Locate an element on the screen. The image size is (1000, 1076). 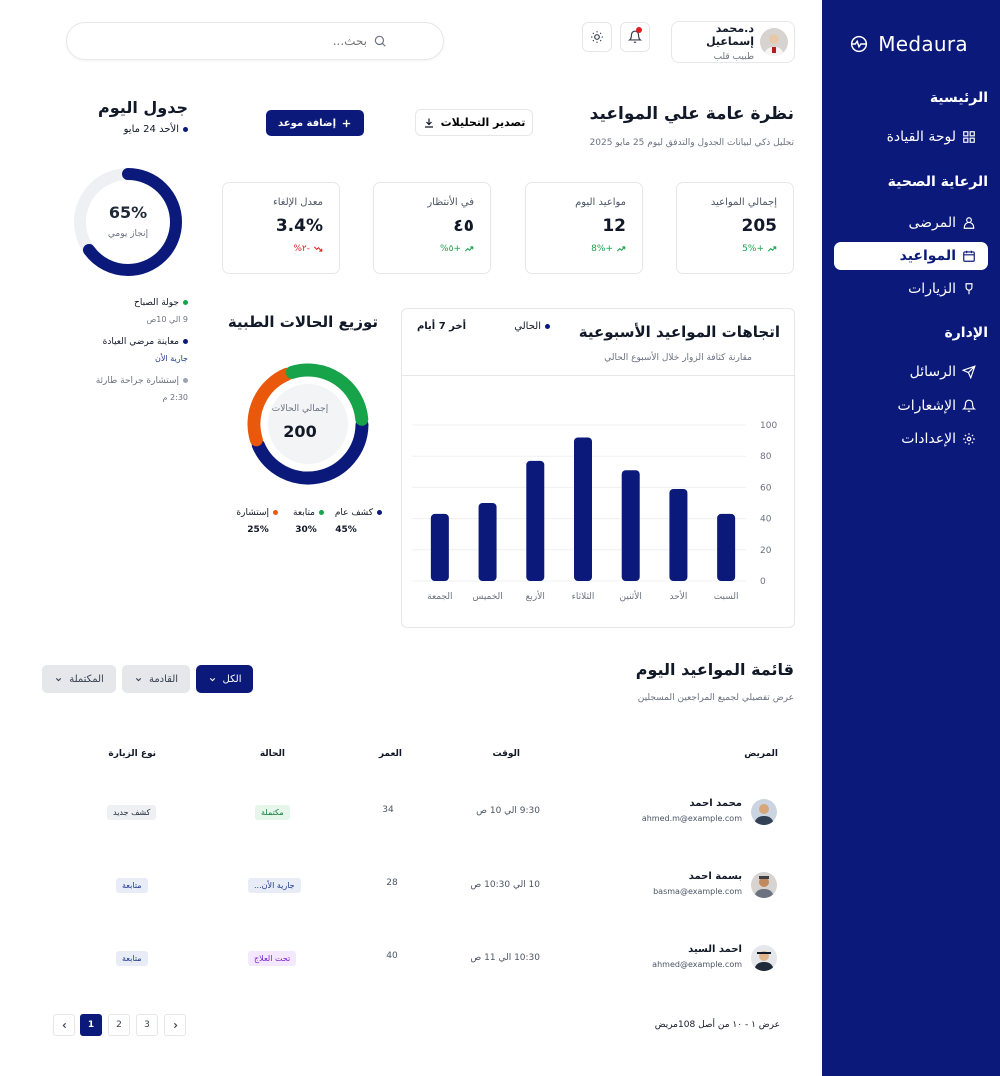
filter-completed: المكتملة is located at coordinates (79, 679).